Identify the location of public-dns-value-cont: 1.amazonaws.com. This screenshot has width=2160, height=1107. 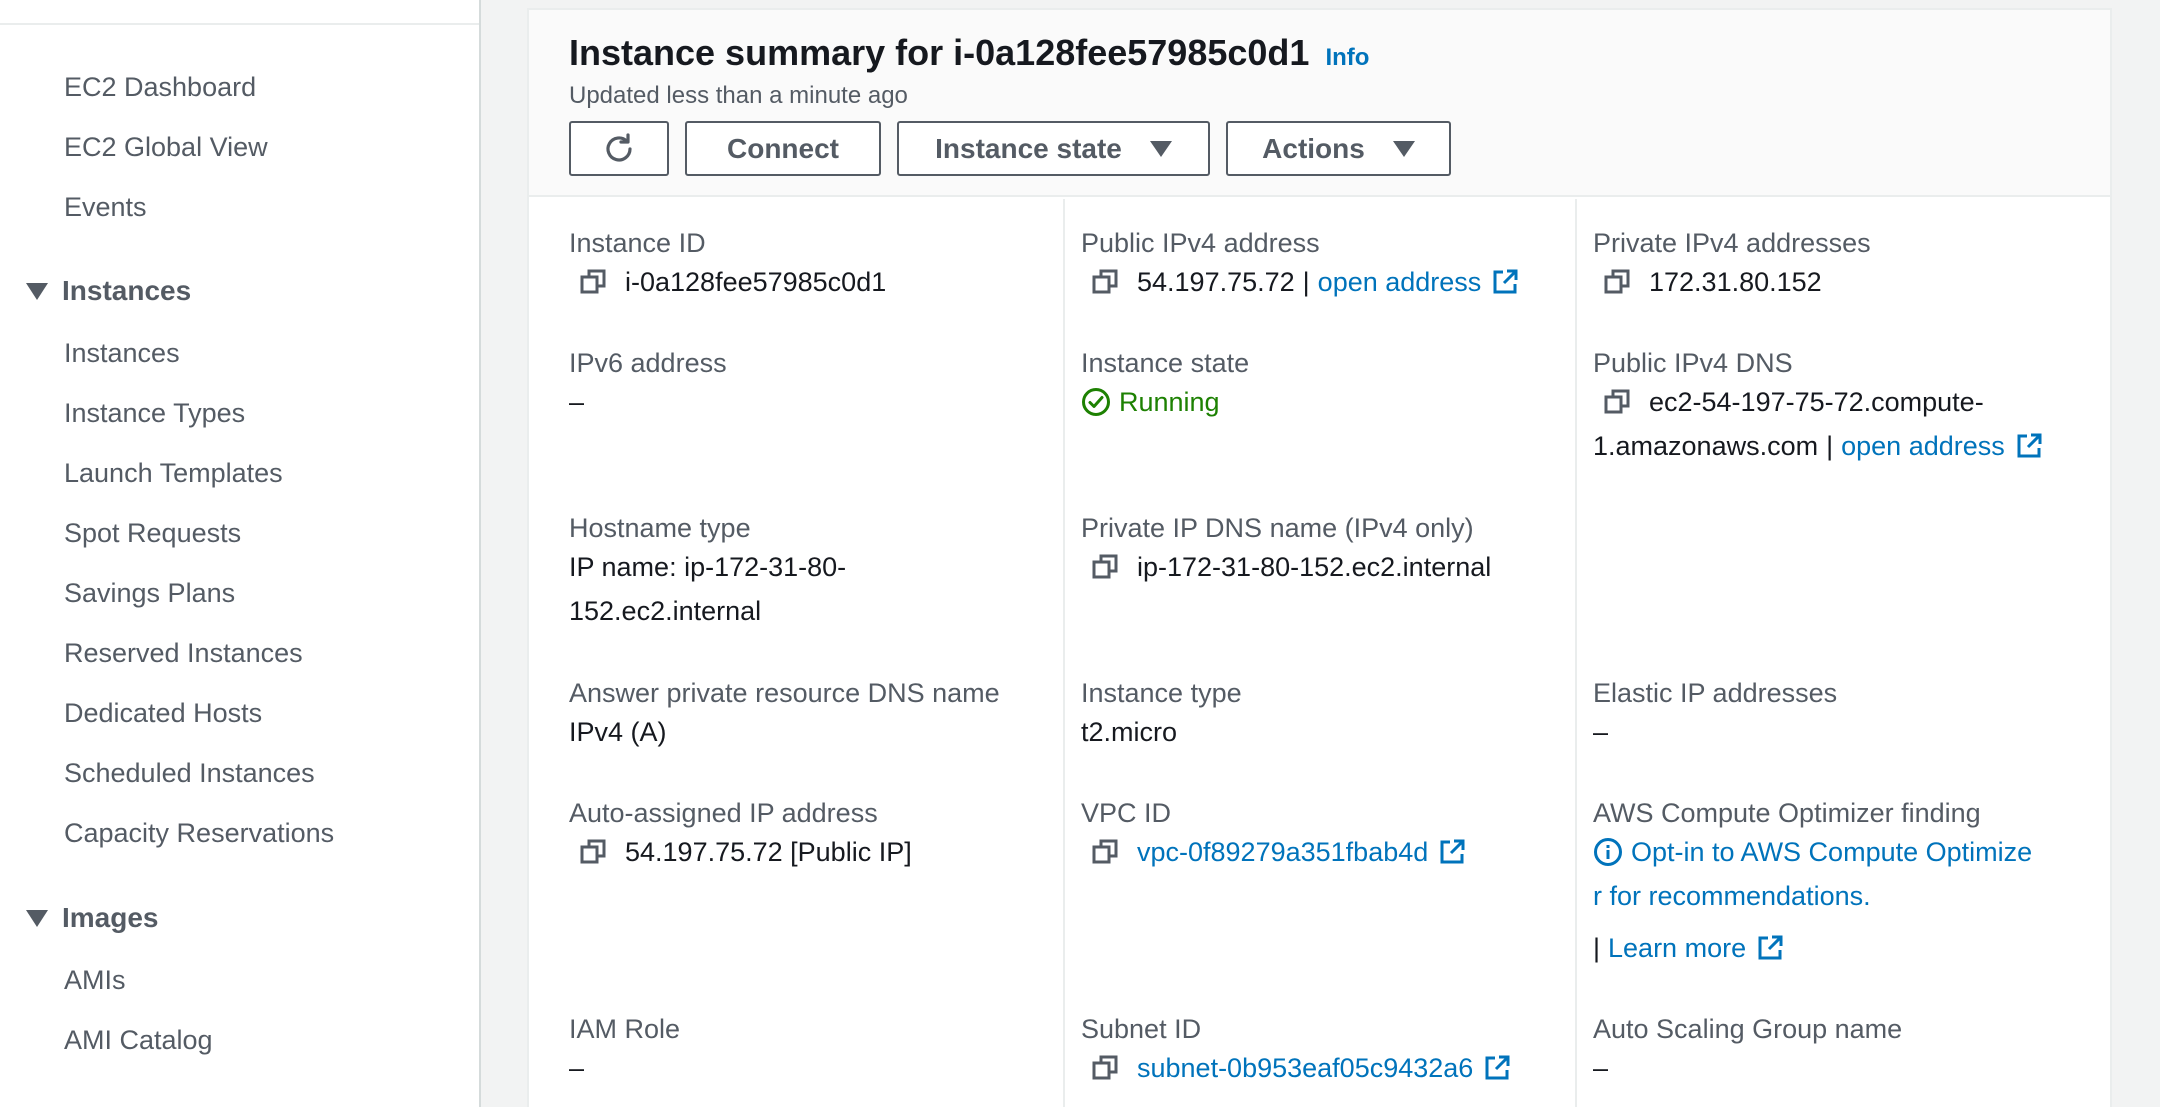
(1706, 446).